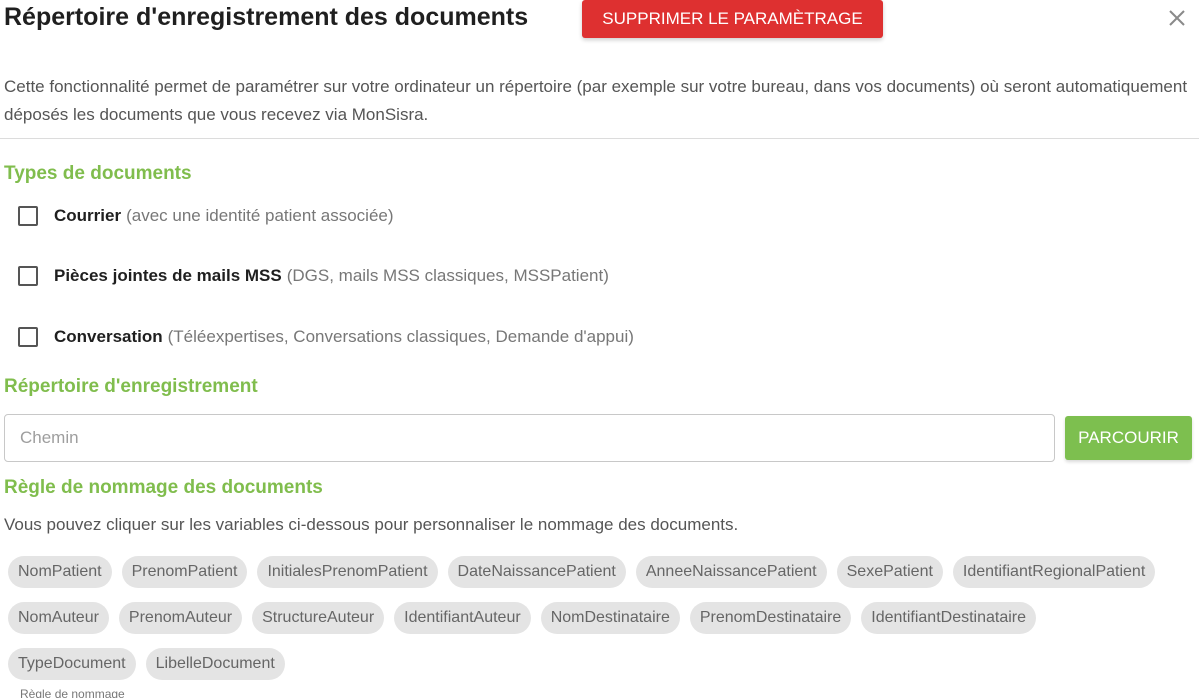 Image resolution: width=1199 pixels, height=698 pixels. Describe the element at coordinates (184, 572) in the screenshot. I see `variable-chip-prenom-patient: PrenomPatient` at that location.